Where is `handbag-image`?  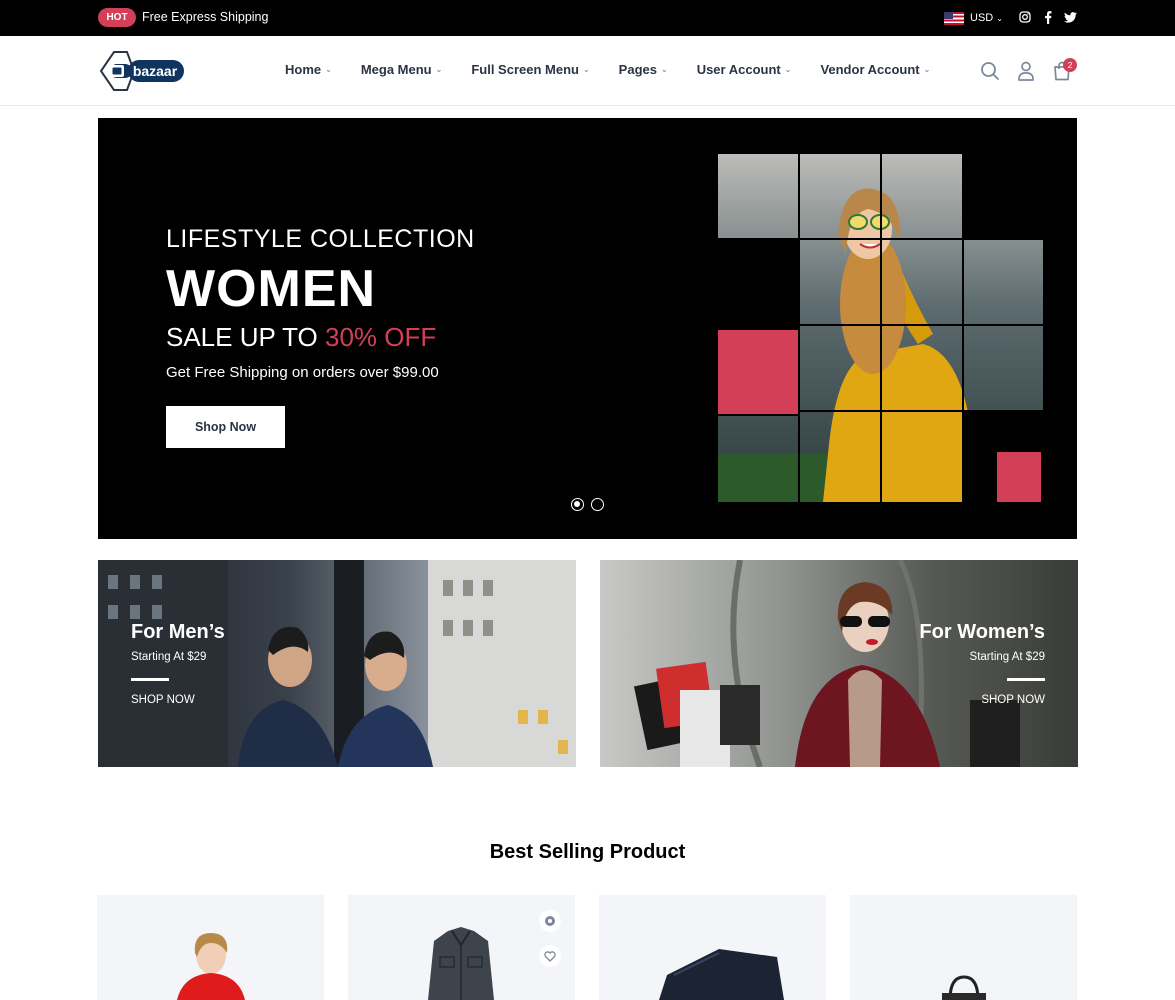 handbag-image is located at coordinates (964, 987).